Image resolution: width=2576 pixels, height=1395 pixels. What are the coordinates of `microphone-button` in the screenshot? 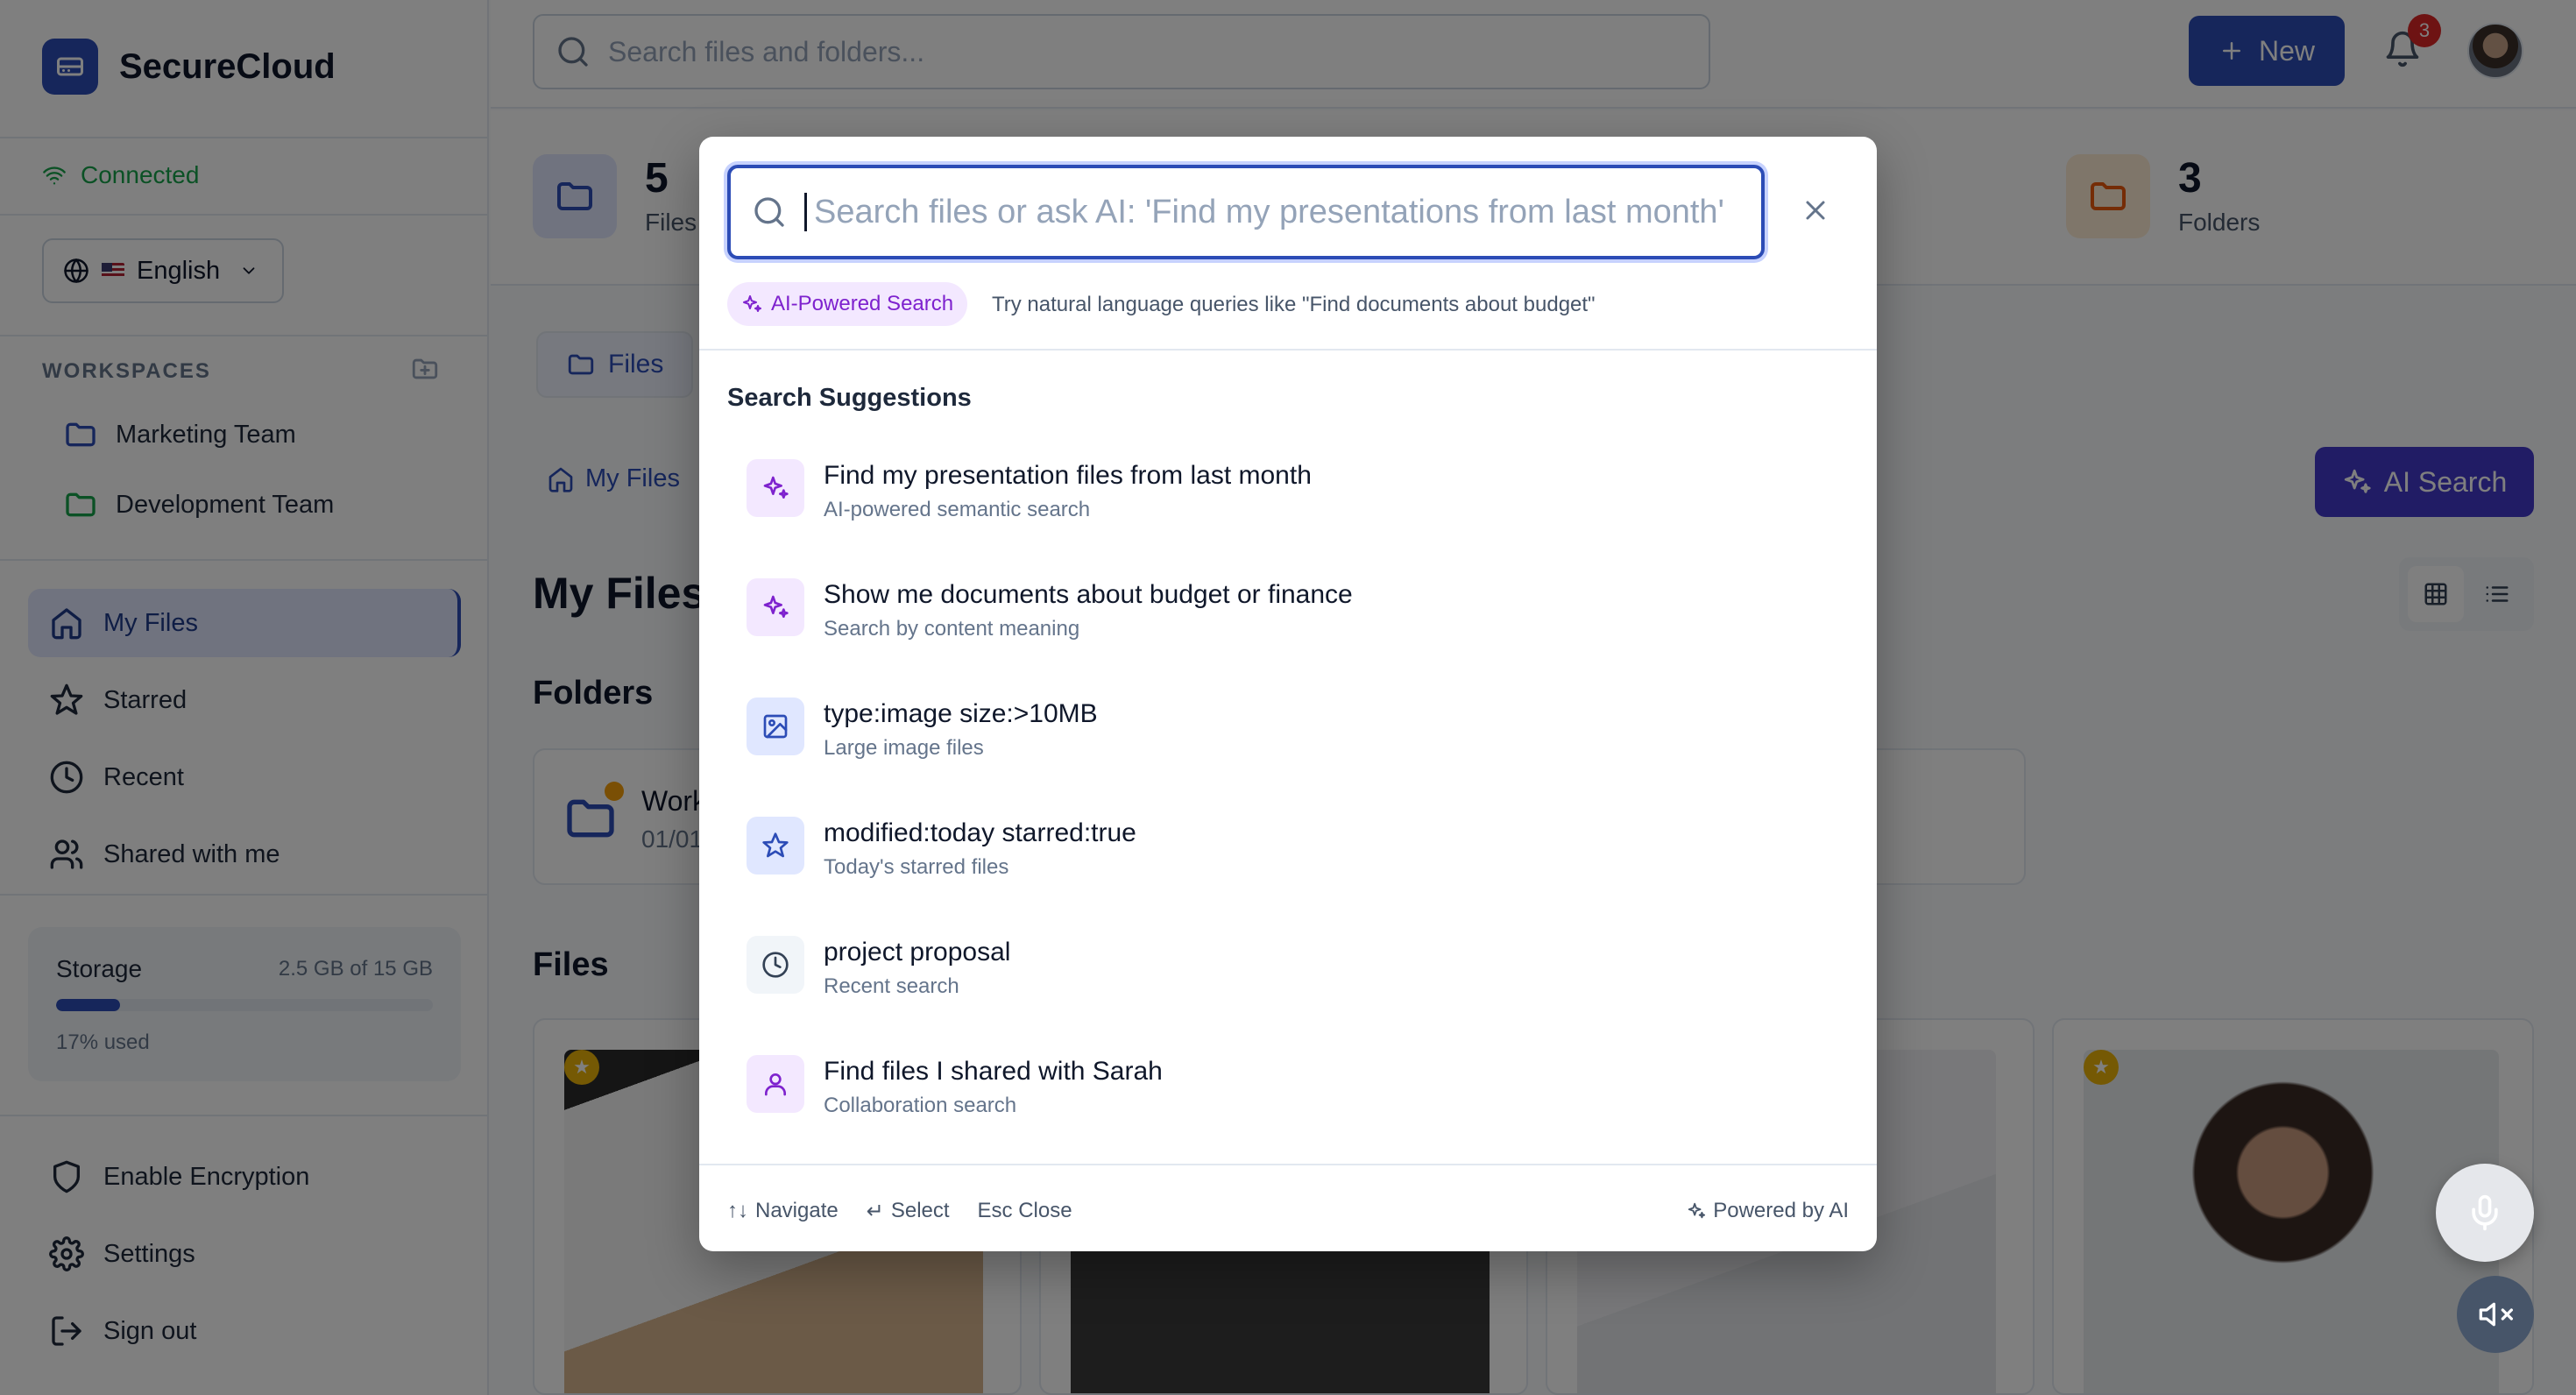 It's located at (2485, 1213).